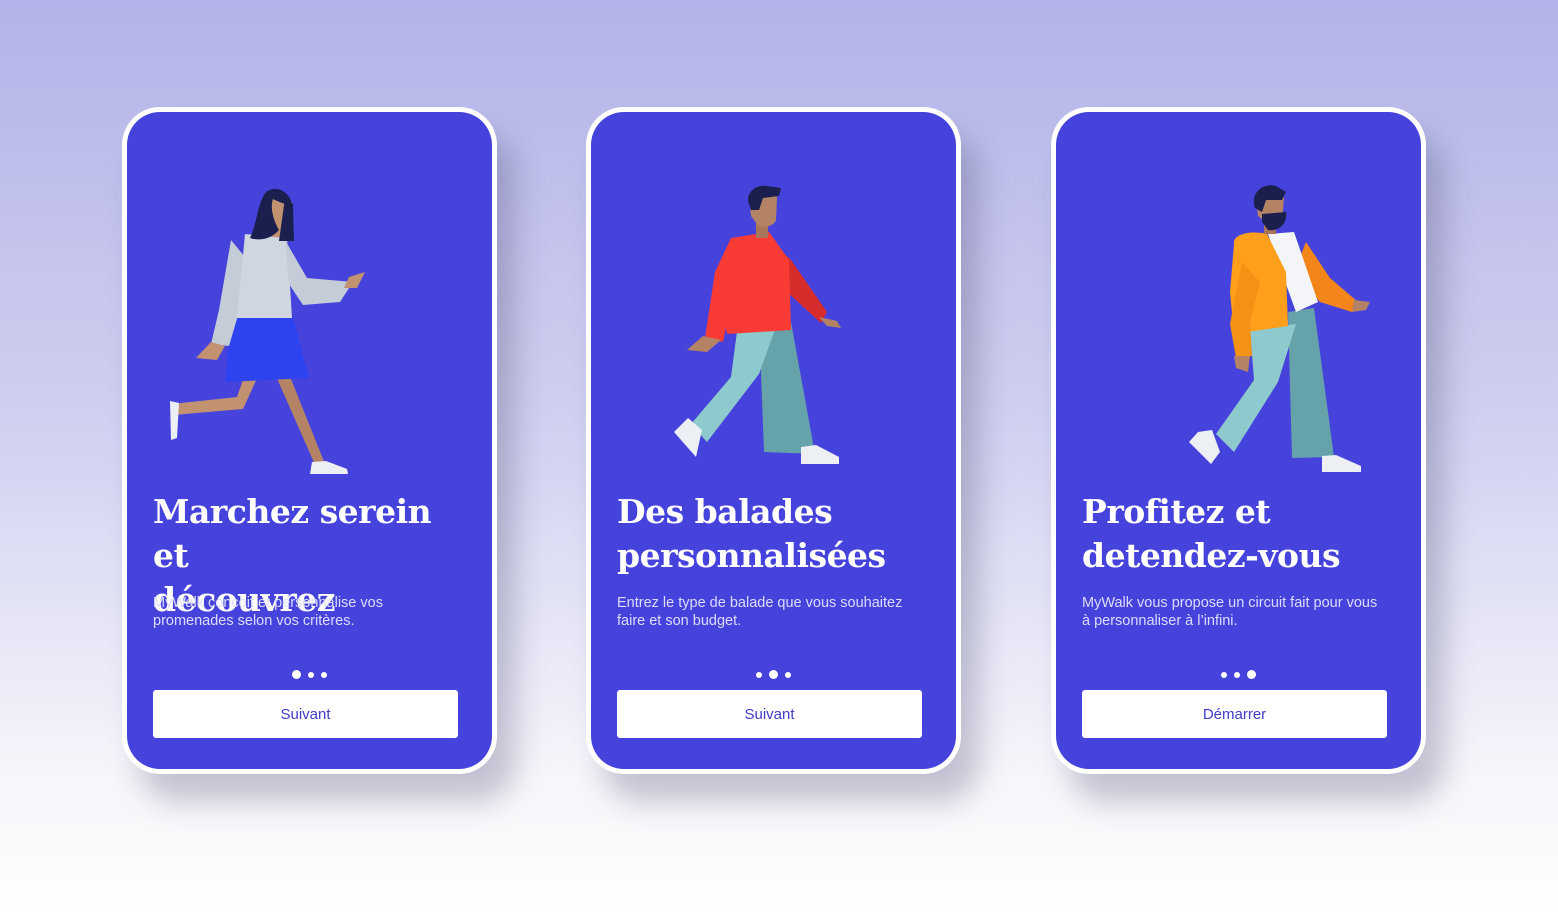 The width and height of the screenshot is (1558, 918). Describe the element at coordinates (751, 533) in the screenshot. I see `onboarding-title: Des balades personnalisées` at that location.